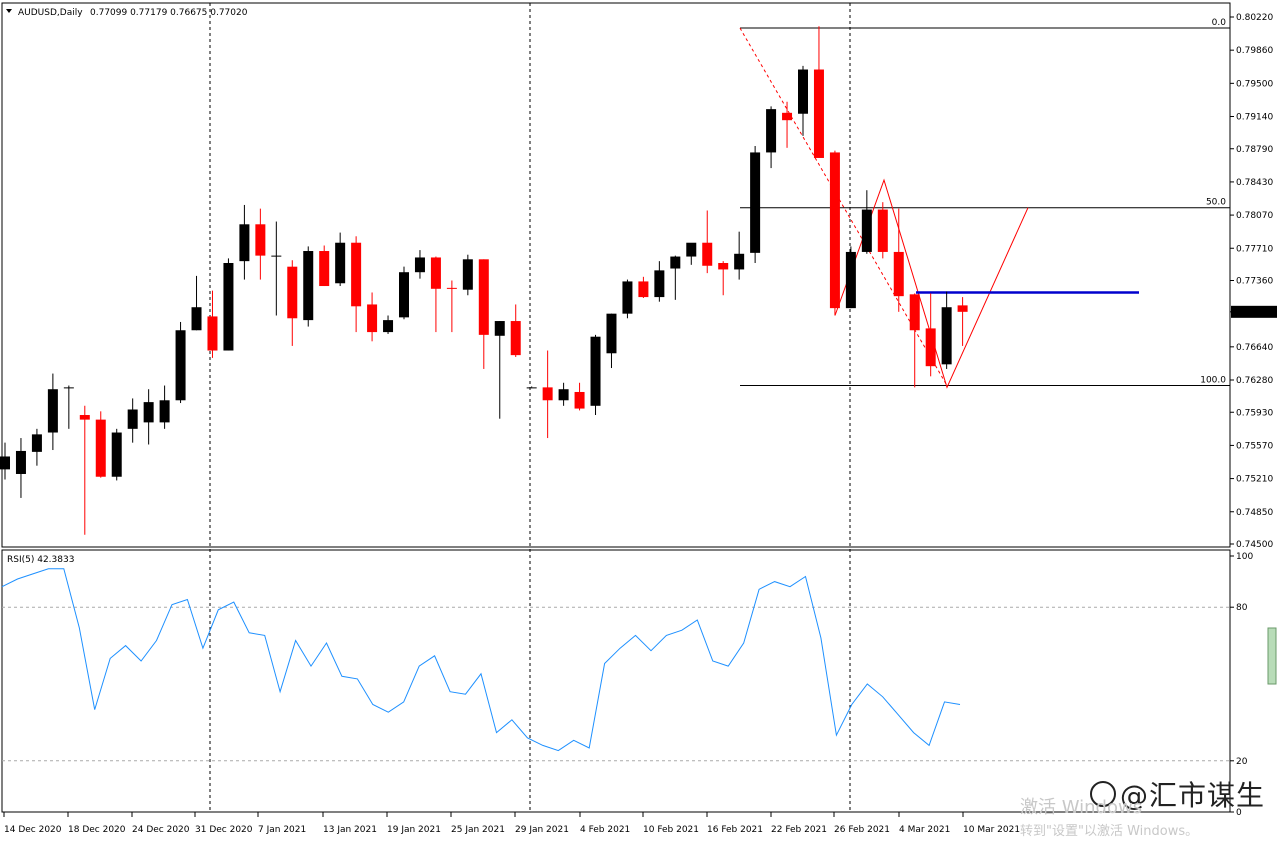 Image resolution: width=1278 pixels, height=844 pixels. I want to click on price-tick-label: 0.77360, so click(1254, 282).